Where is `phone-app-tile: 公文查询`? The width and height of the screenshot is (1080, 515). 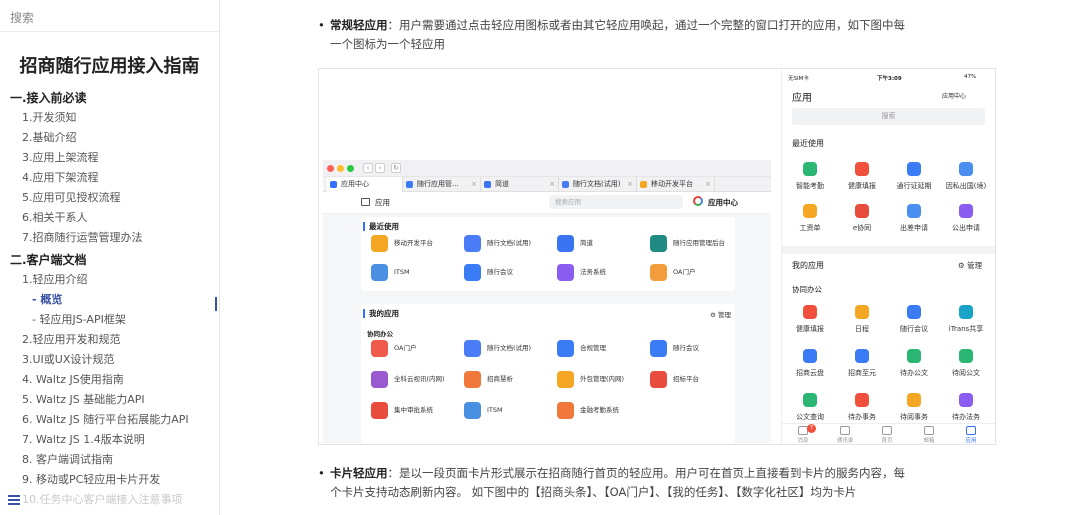 phone-app-tile: 公文查询 is located at coordinates (810, 410).